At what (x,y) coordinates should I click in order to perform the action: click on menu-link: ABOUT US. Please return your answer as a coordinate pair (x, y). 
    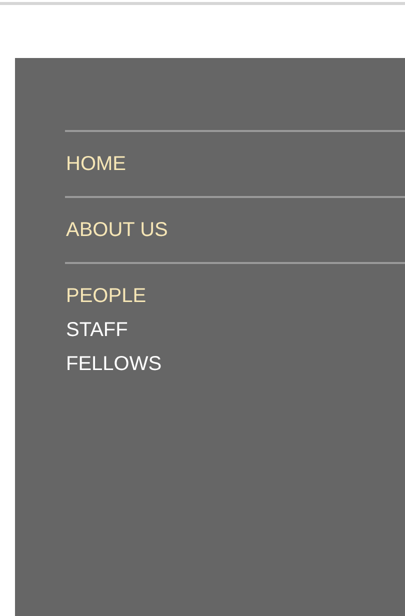
    Looking at the image, I should click on (117, 230).